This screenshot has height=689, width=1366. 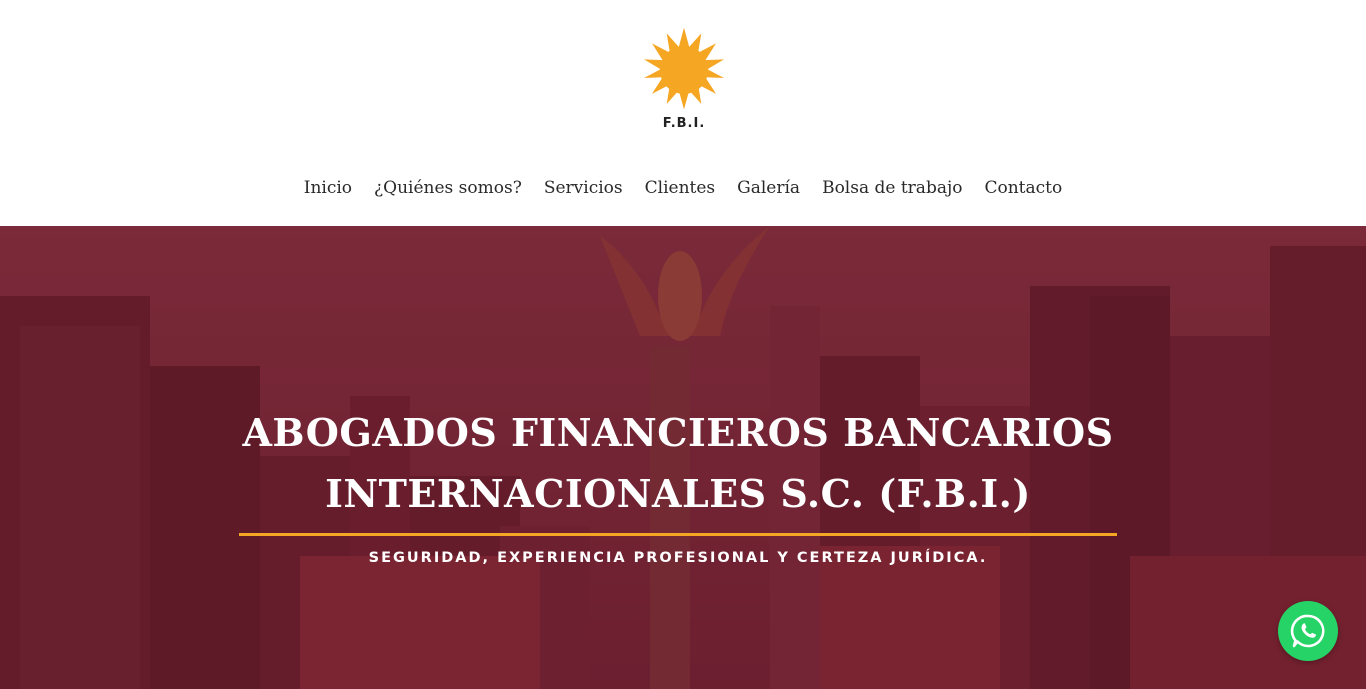 I want to click on nav-item-contacto: Contacto, so click(x=1023, y=188).